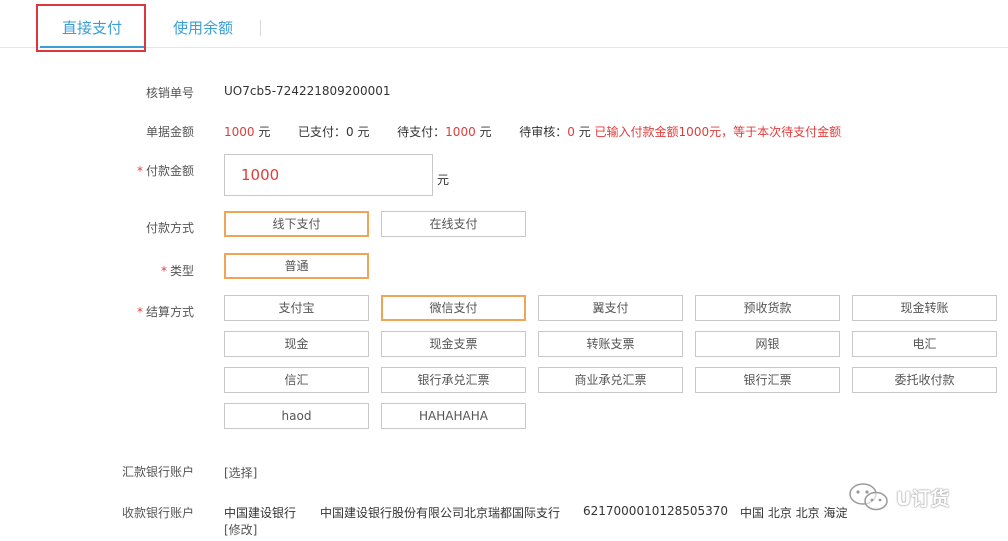  I want to click on settlement-option: 现金转账, so click(924, 308).